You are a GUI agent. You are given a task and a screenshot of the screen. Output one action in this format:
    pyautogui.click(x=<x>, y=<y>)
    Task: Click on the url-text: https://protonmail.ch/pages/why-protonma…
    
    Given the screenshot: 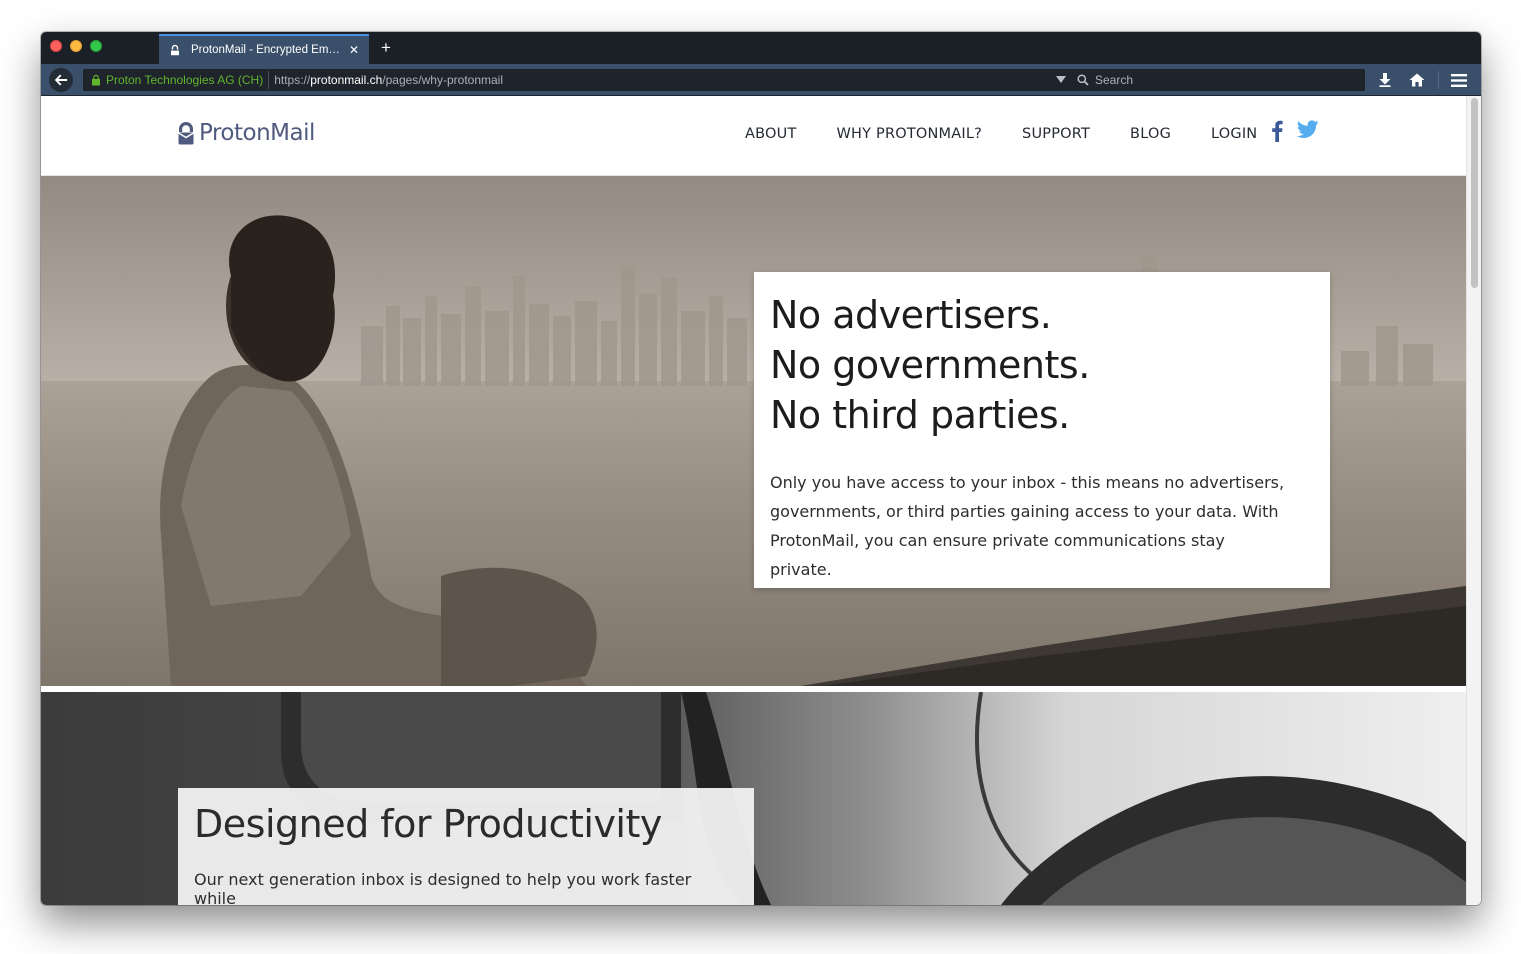 What is the action you would take?
    pyautogui.click(x=386, y=80)
    